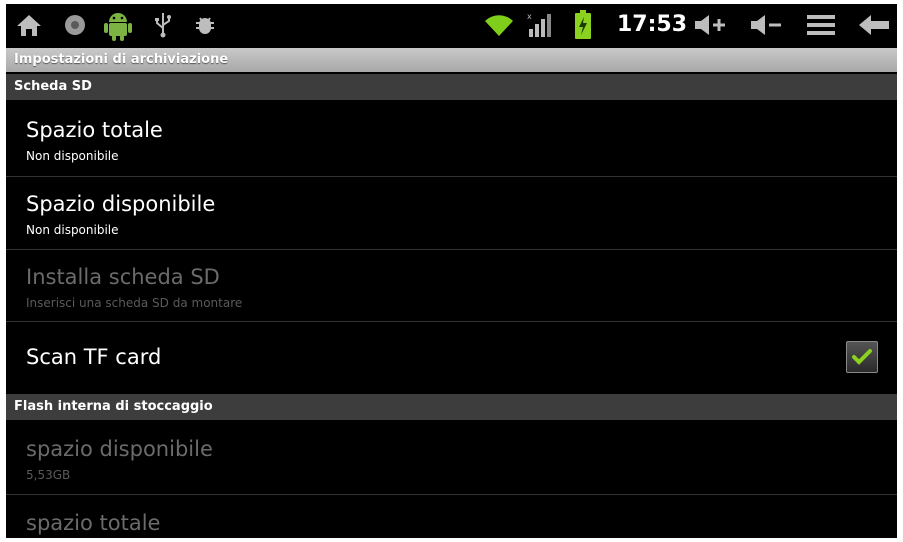 Image resolution: width=903 pixels, height=542 pixels. I want to click on pref-title: Scan TF card, so click(94, 357).